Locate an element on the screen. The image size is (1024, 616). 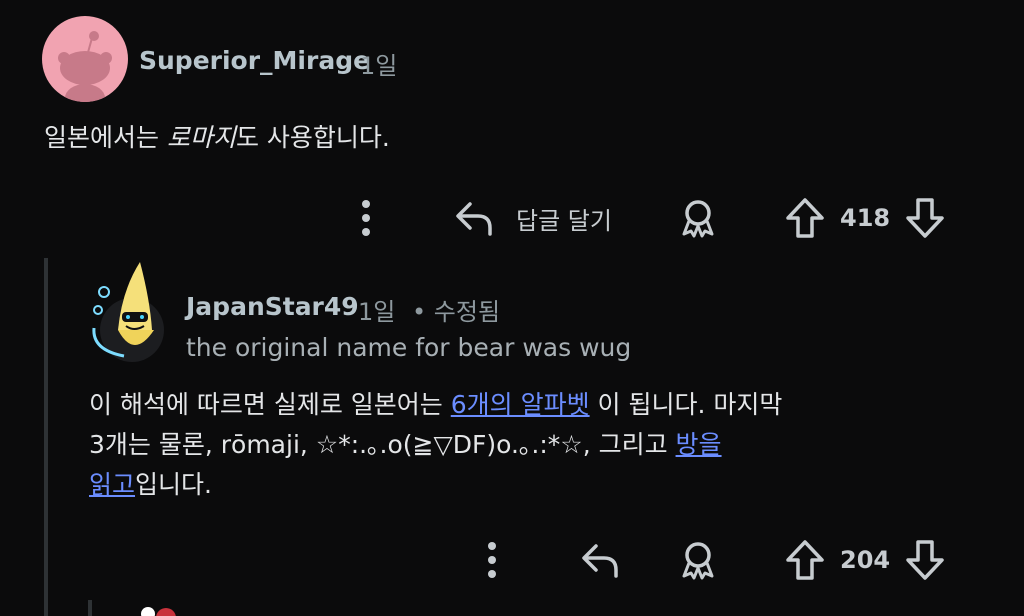
link: 6개의 알파벳 is located at coordinates (520, 404).